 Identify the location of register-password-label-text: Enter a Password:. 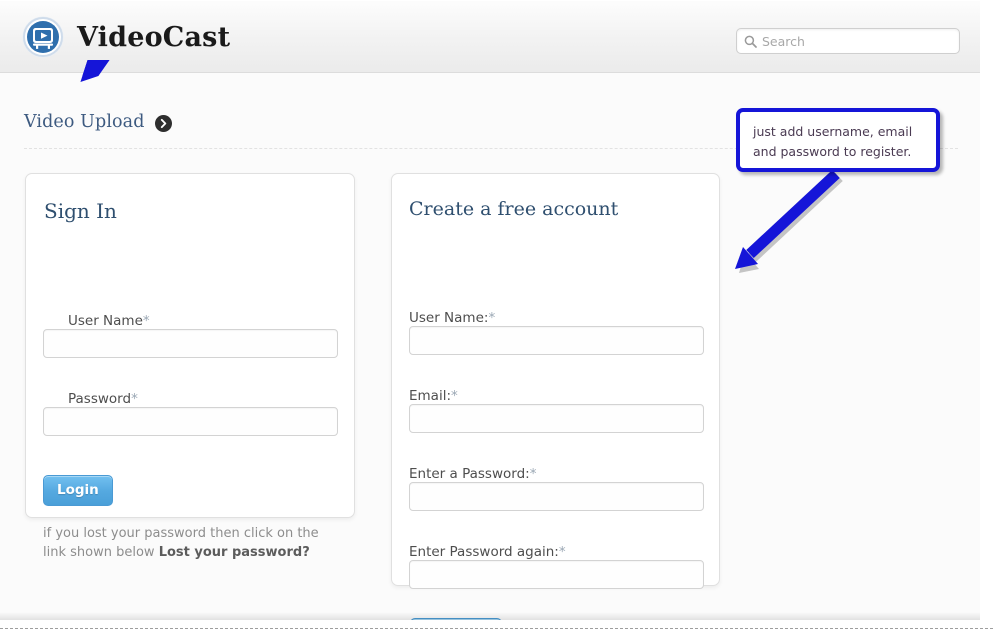
(469, 474).